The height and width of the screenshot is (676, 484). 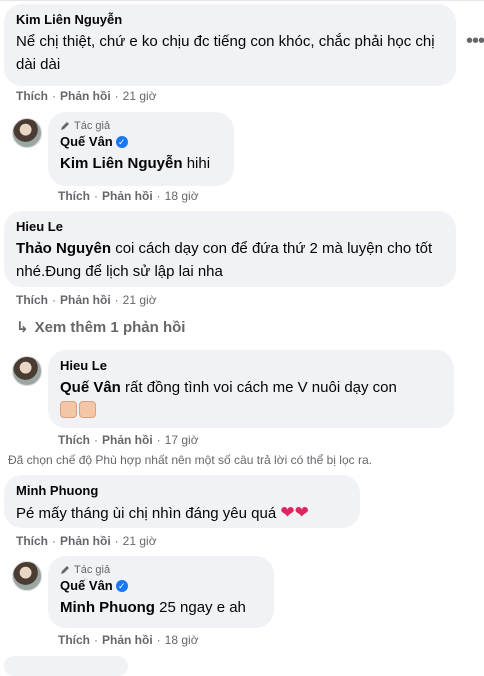 What do you see at coordinates (230, 19) in the screenshot?
I see `comment-author: Kim Liên Nguyễn` at bounding box center [230, 19].